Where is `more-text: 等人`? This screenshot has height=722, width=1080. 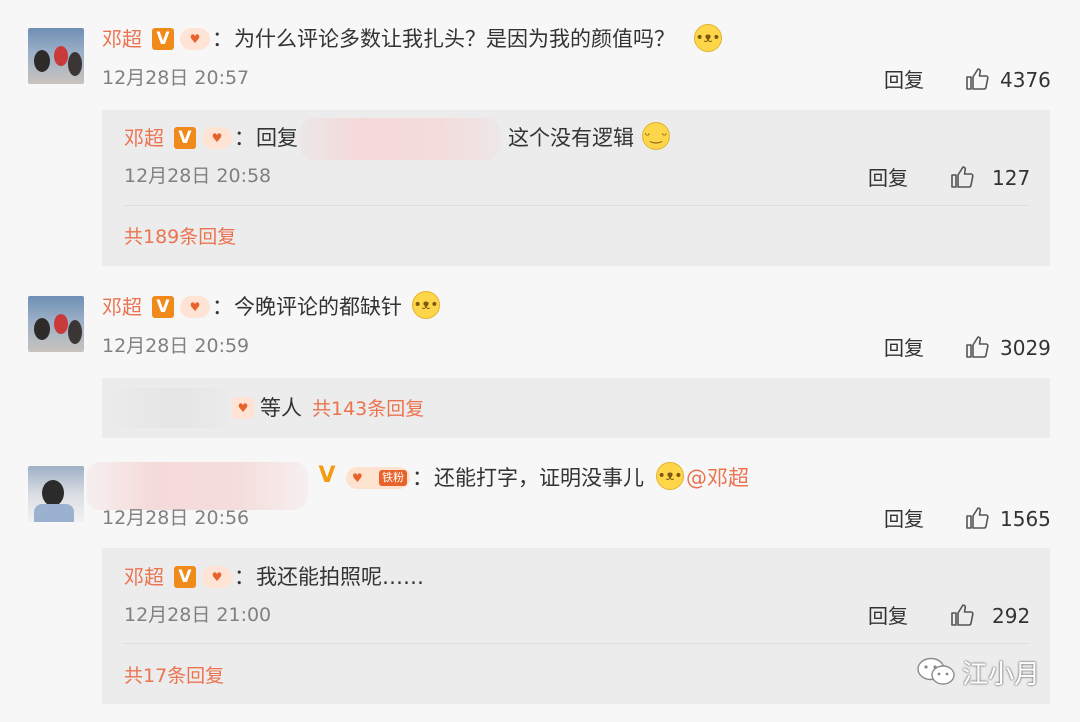 more-text: 等人 is located at coordinates (281, 408).